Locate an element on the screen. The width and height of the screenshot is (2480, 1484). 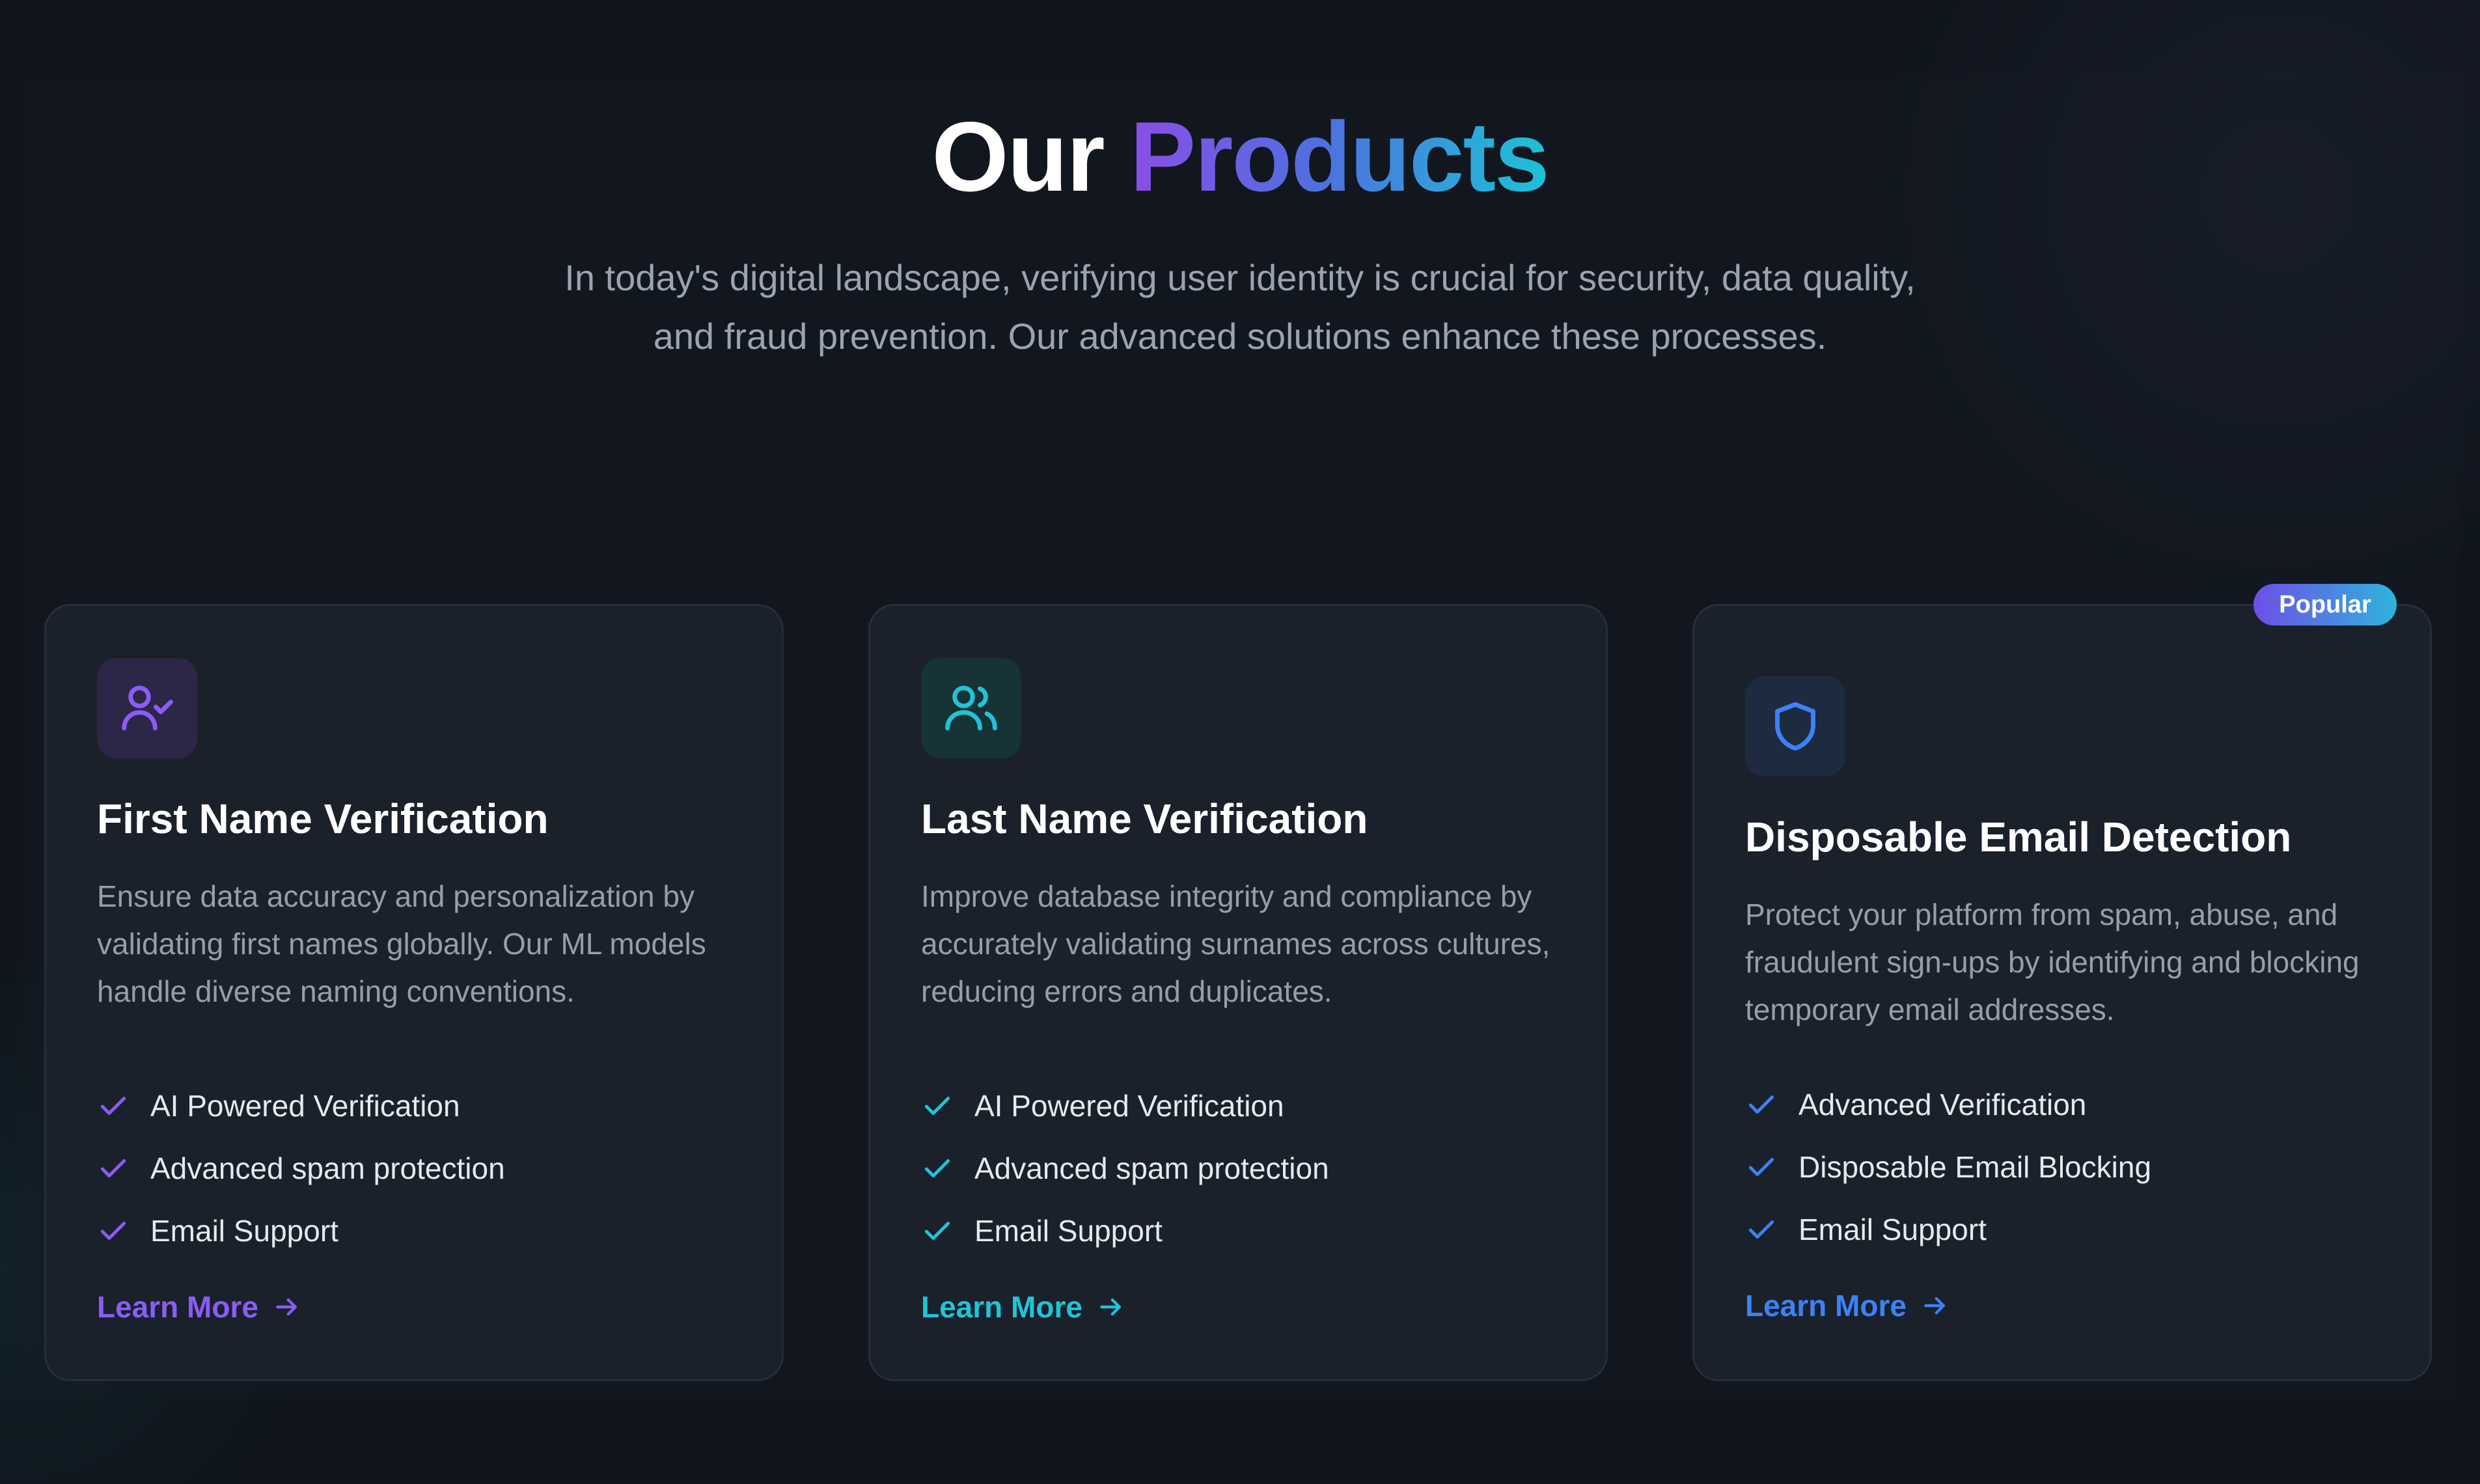
page-title: Our Products is located at coordinates (1240, 157).